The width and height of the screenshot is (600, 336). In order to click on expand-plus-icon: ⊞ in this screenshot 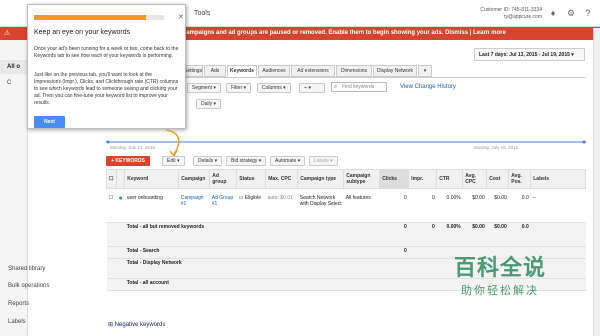, I will do `click(111, 325)`.